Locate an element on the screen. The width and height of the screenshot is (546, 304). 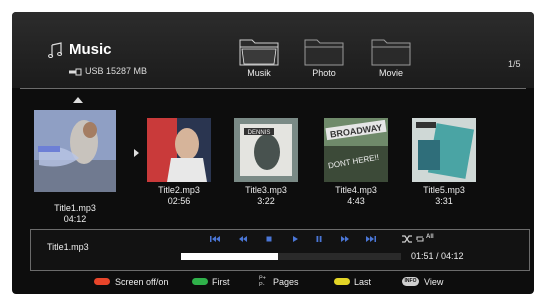
page-updown-icon: P+ P- is located at coordinates (262, 282).